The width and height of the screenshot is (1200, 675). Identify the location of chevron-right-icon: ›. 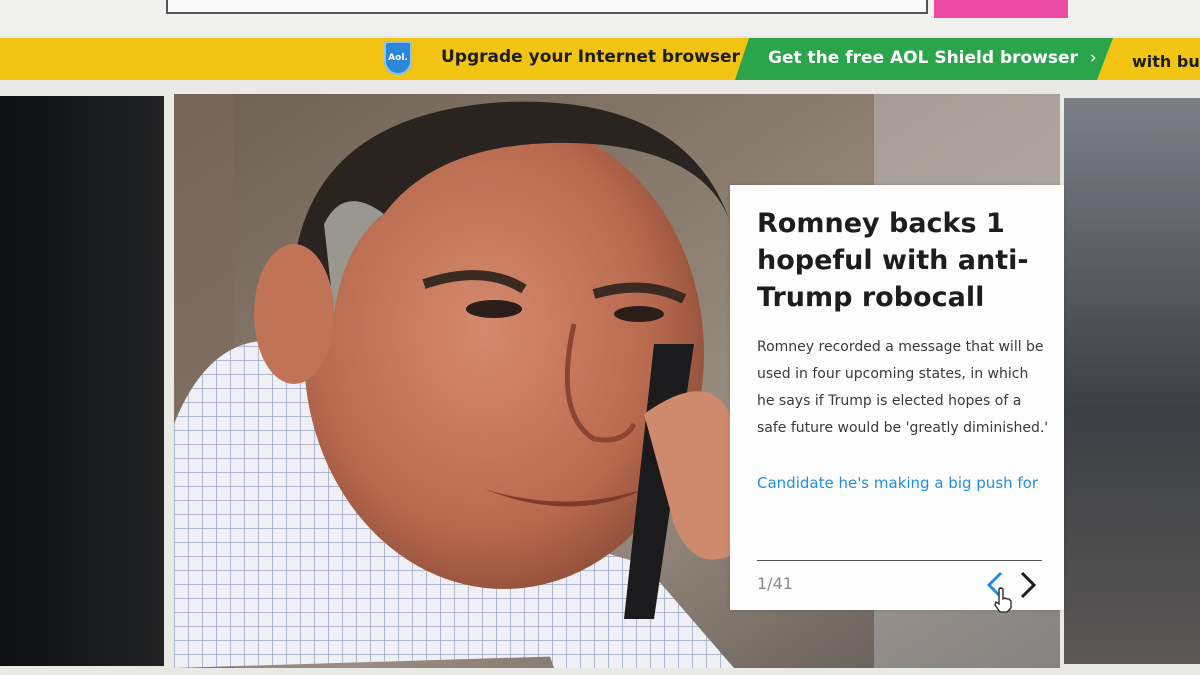
(1093, 58).